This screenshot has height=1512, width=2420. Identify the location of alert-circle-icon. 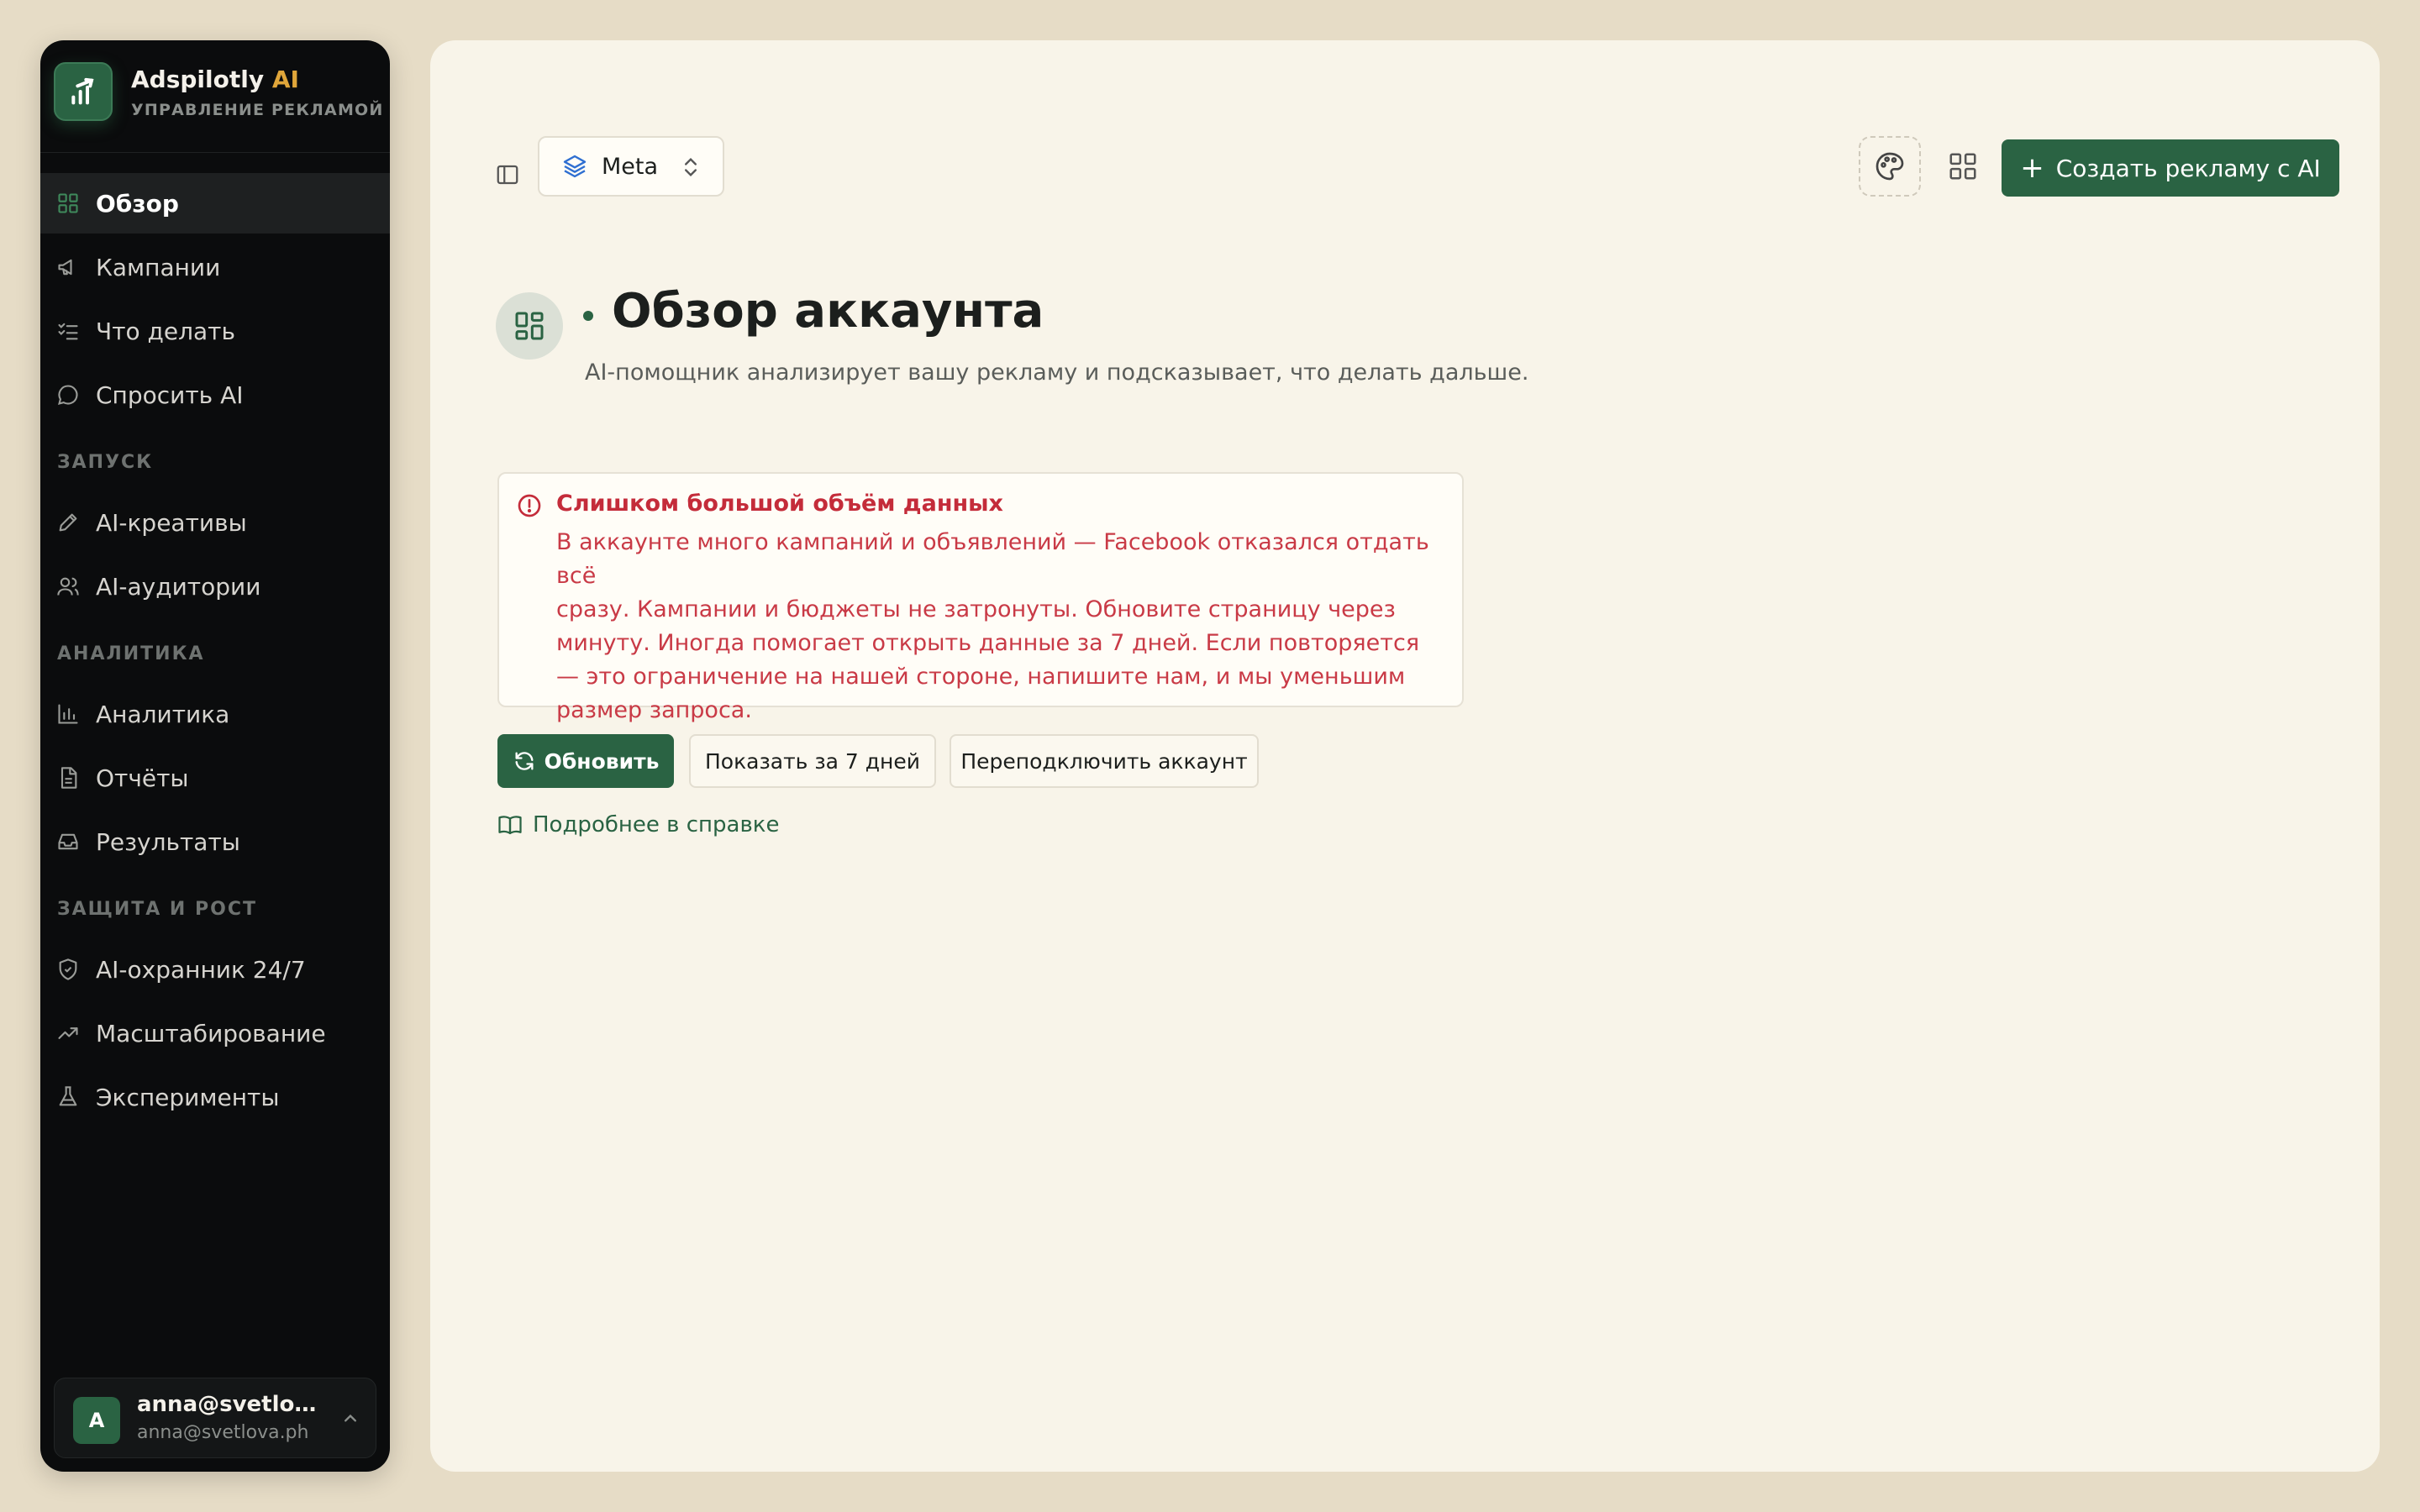
(529, 505).